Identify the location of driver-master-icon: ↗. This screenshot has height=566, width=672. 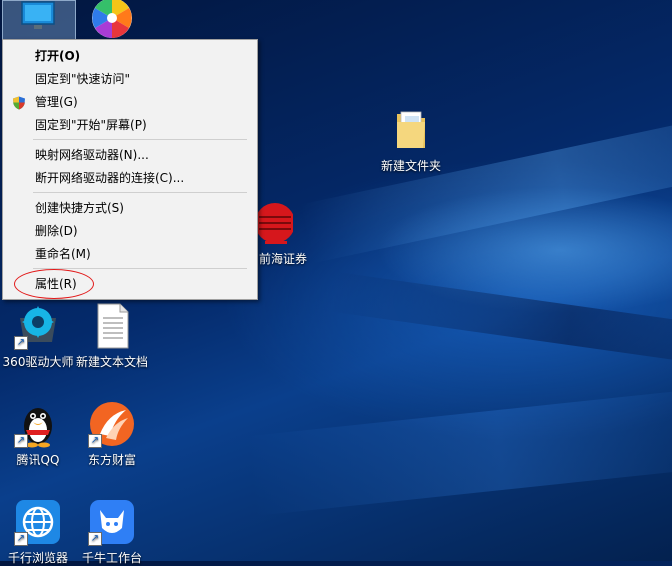
(38, 326).